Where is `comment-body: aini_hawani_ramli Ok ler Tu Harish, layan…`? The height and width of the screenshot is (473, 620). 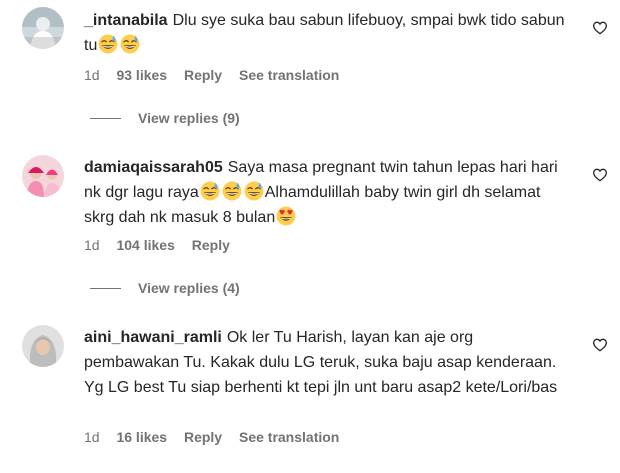
comment-body: aini_hawani_ramli Ok ler Tu Harish, layan… is located at coordinates (327, 362).